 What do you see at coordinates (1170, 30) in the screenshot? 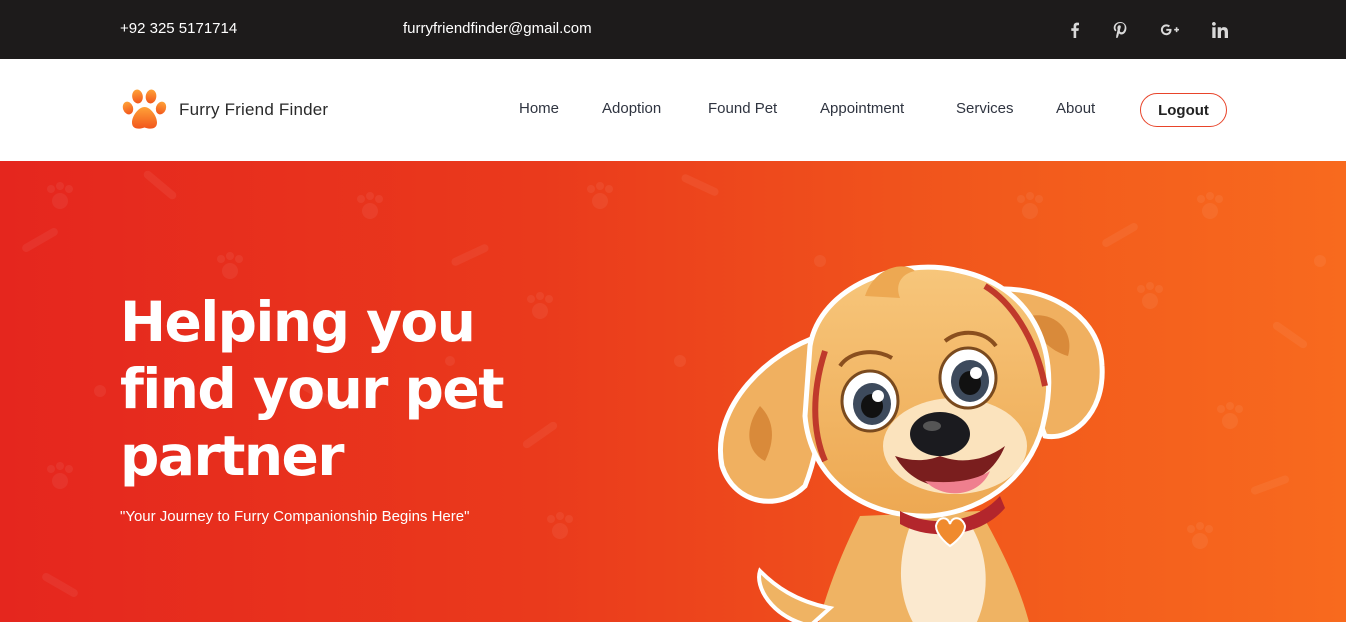
I see `google-plus-icon` at bounding box center [1170, 30].